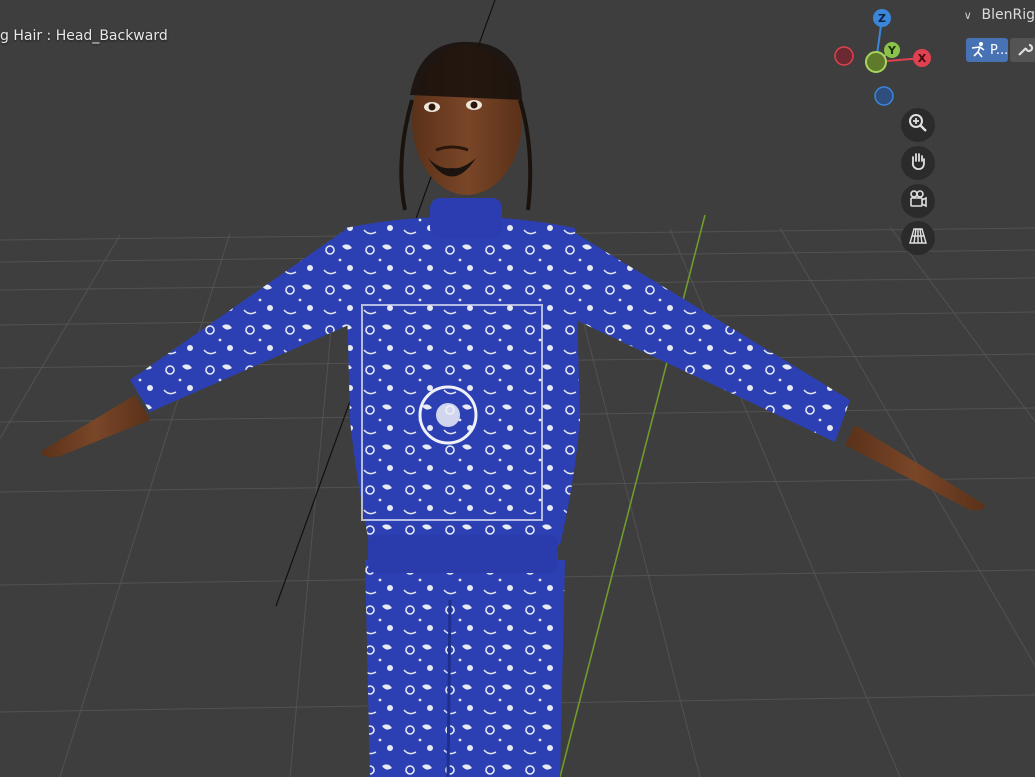  What do you see at coordinates (876, 62) in the screenshot?
I see `gizmo-neg-y` at bounding box center [876, 62].